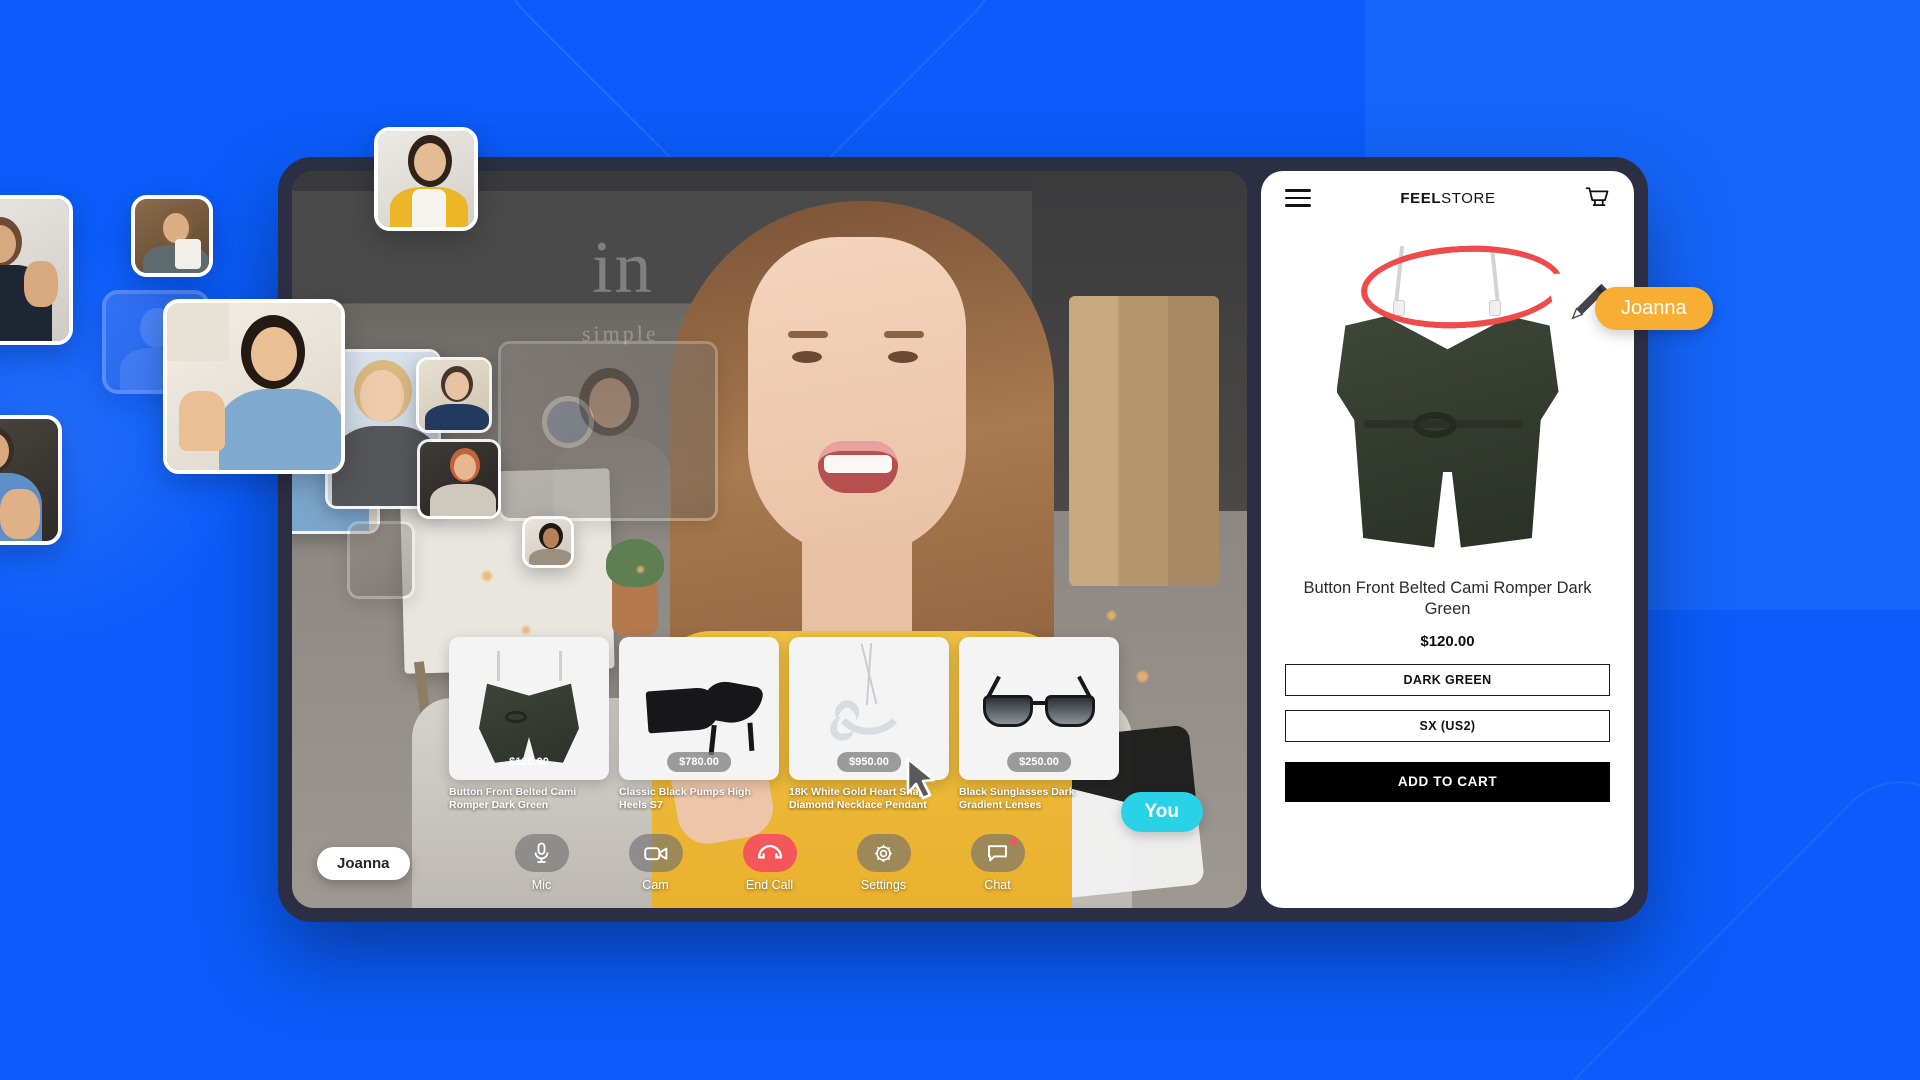 This screenshot has width=1920, height=1080. I want to click on control-end-call-label: End Call, so click(769, 885).